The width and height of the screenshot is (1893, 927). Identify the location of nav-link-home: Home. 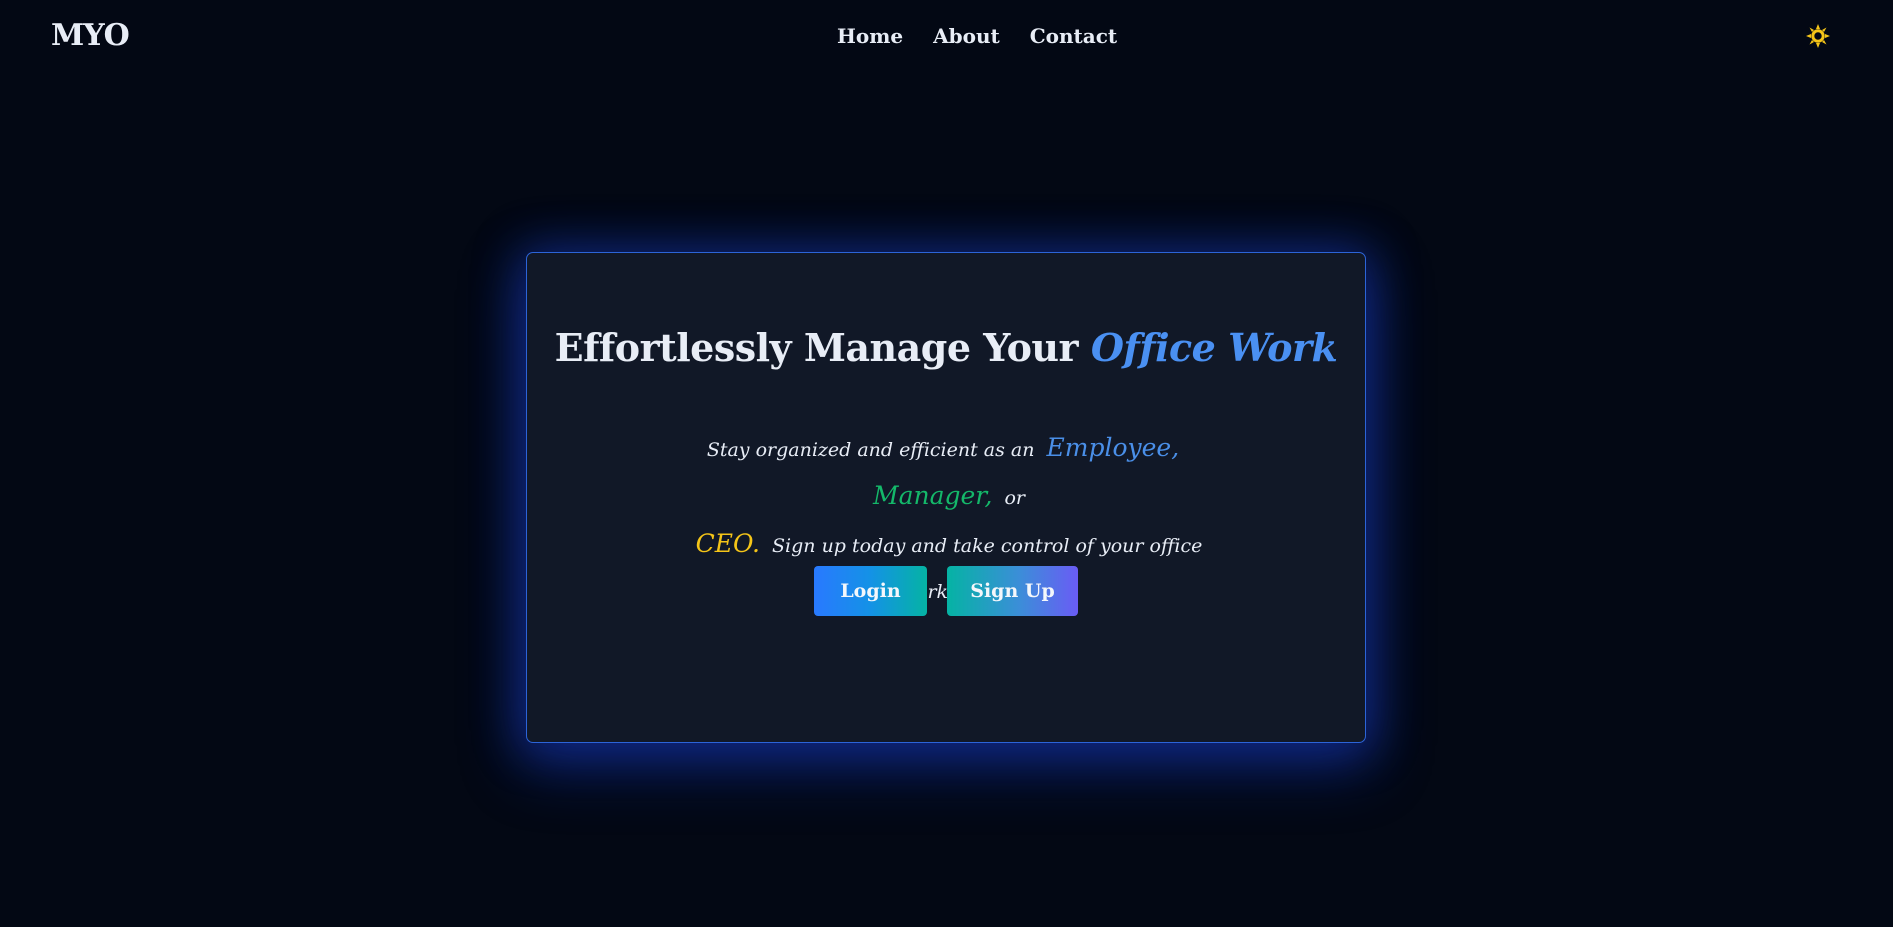
(870, 36).